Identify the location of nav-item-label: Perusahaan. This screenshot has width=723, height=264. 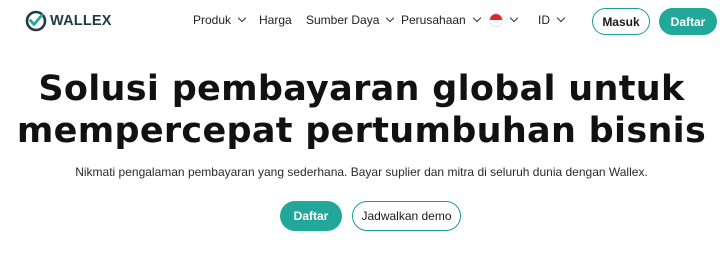
(433, 20).